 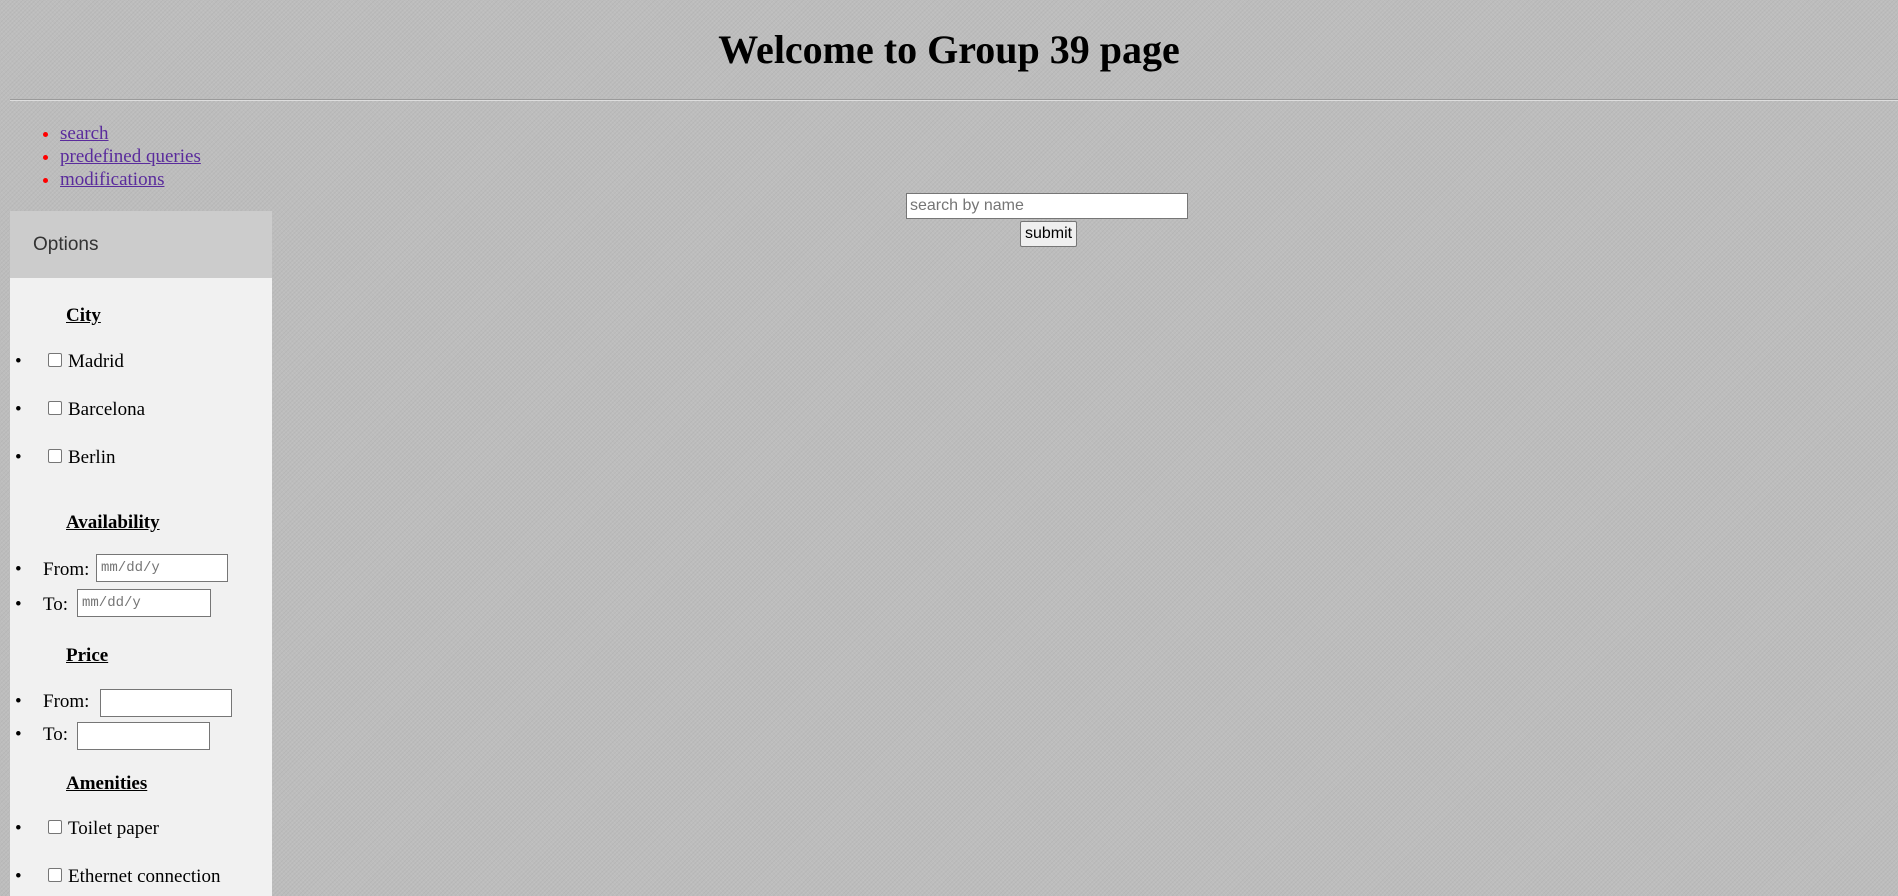 What do you see at coordinates (66, 701) in the screenshot?
I see `price-from-label: From:` at bounding box center [66, 701].